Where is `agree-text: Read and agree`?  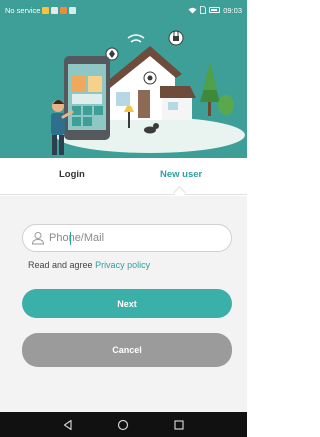 agree-text: Read and agree is located at coordinates (62, 265).